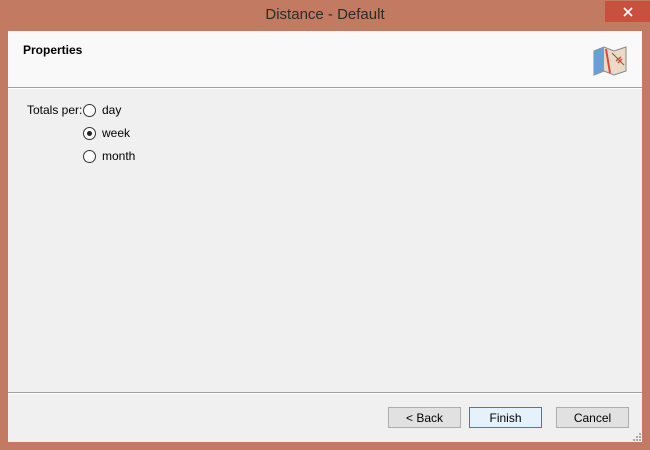 The image size is (650, 450). I want to click on window-title: Distance - Default, so click(325, 14).